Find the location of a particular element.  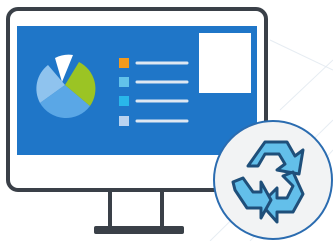

monitor-neck is located at coordinates (110, 208).